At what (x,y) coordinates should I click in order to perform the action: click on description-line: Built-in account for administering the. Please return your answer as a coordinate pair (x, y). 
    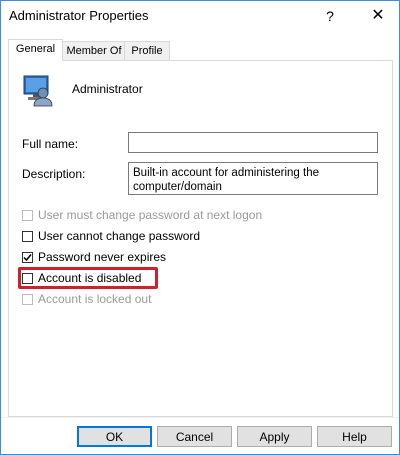
    Looking at the image, I should click on (226, 173).